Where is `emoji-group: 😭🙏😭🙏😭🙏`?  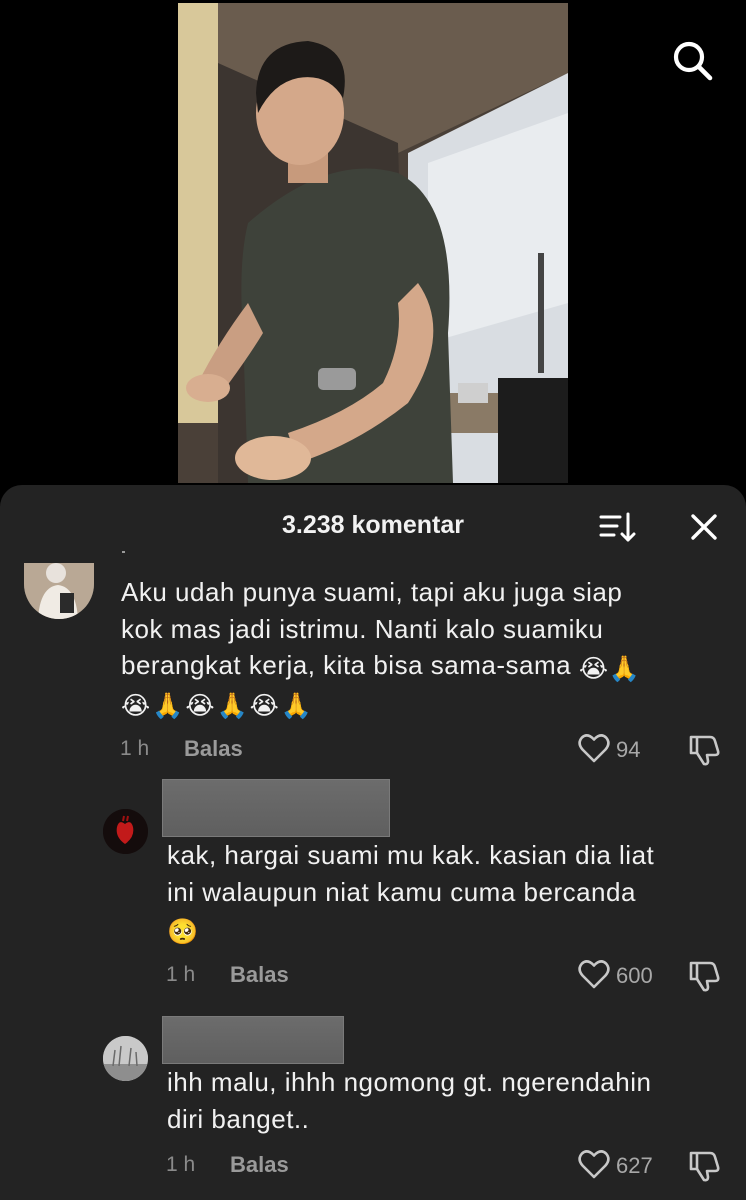 emoji-group: 😭🙏😭🙏😭🙏 is located at coordinates (218, 705).